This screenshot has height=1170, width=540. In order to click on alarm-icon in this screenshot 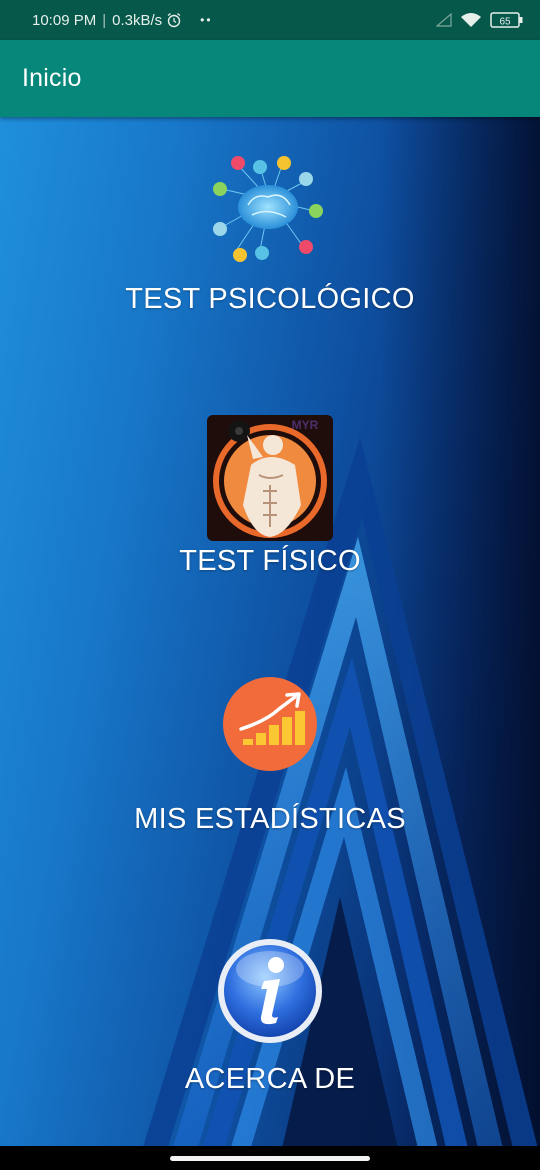, I will do `click(174, 20)`.